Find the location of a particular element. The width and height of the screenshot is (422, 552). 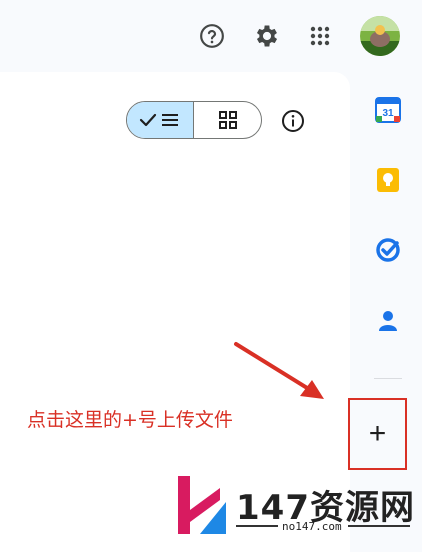

list-view-check-icon is located at coordinates (158, 120).